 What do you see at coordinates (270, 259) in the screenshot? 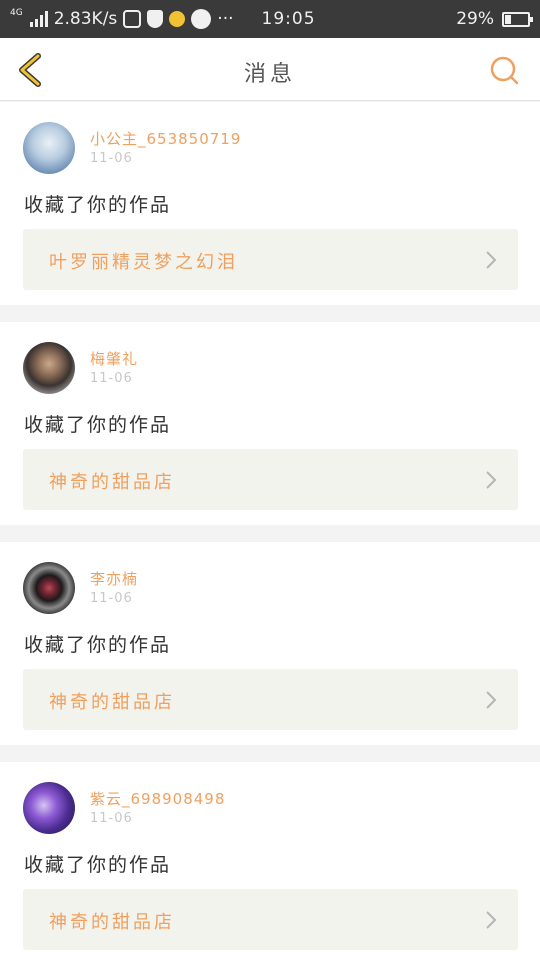
I see `work-link: 叶罗丽精灵梦之幻泪` at bounding box center [270, 259].